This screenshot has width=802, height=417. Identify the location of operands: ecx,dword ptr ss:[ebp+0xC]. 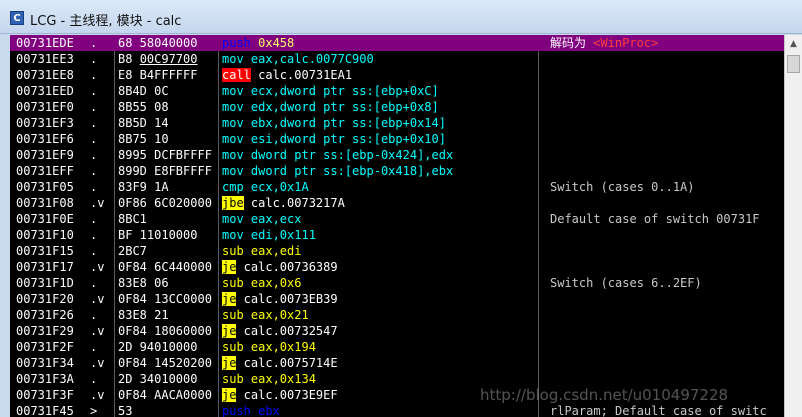
(341, 91).